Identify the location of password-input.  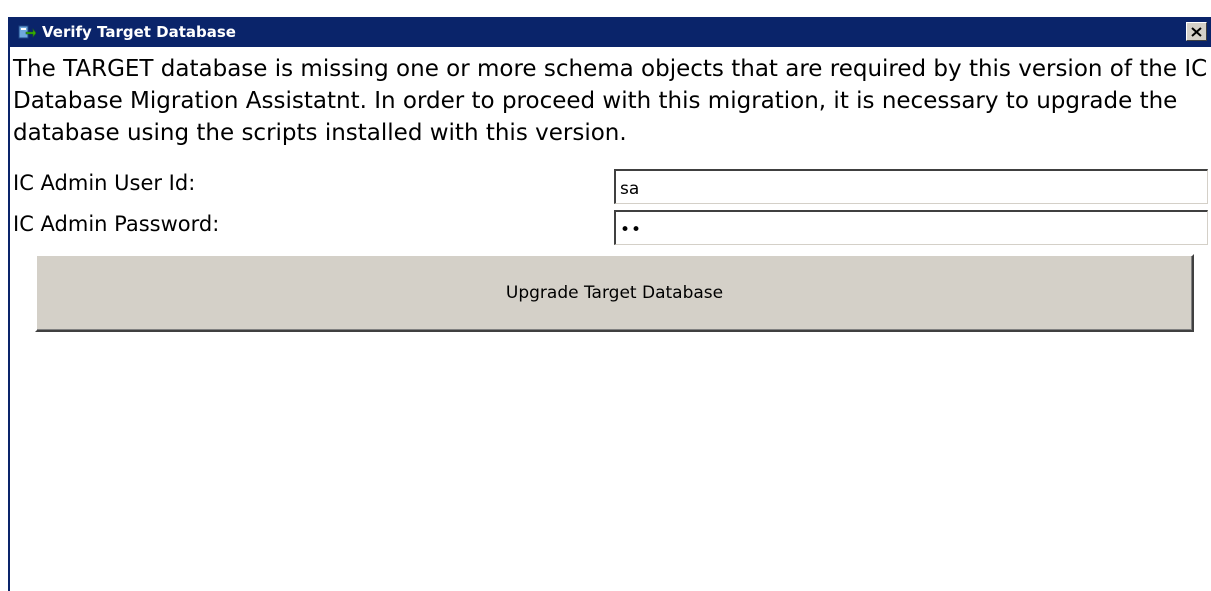
(911, 227).